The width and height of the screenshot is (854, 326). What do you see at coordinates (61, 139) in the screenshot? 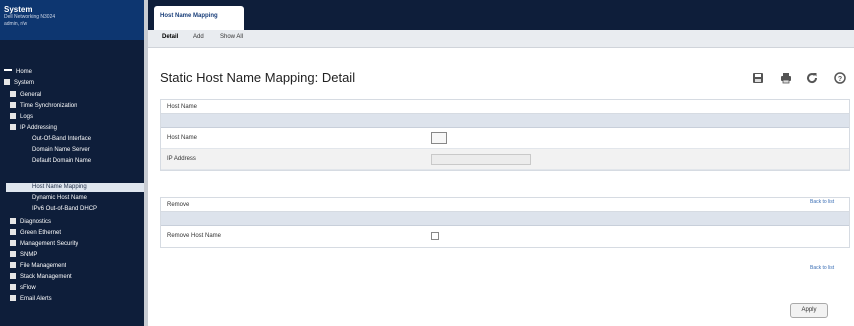
I see `nav-item-oob-interface: Out-Of-Band Interface` at bounding box center [61, 139].